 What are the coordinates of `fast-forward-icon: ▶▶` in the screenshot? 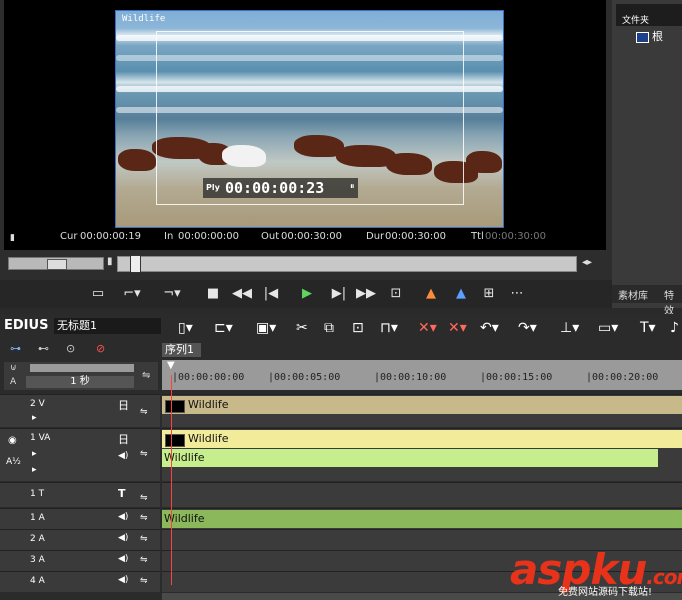 It's located at (366, 294).